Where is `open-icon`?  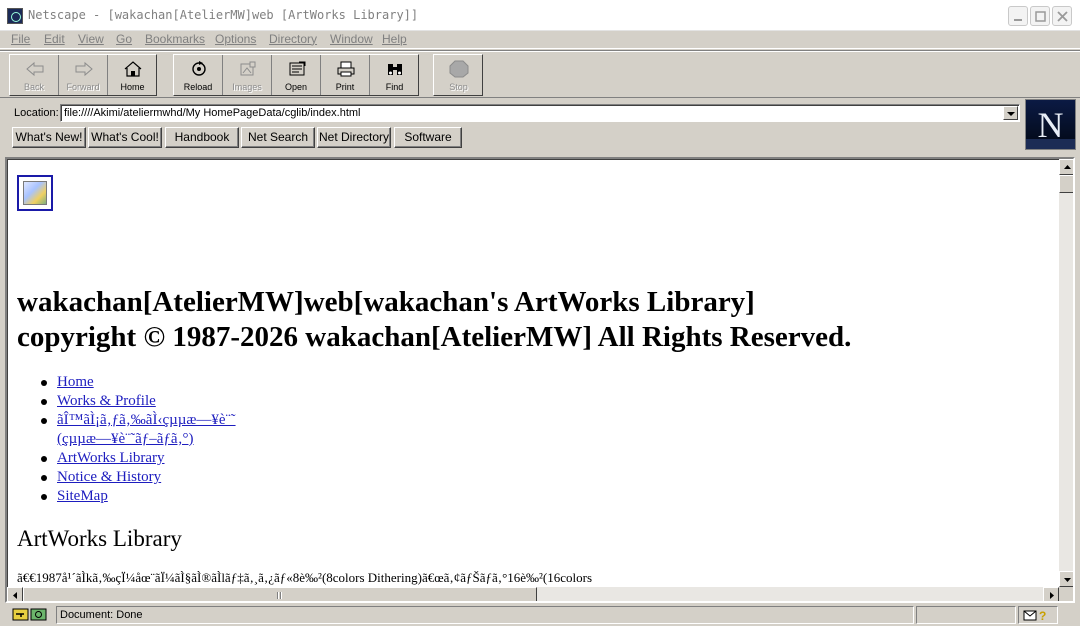
open-icon is located at coordinates (297, 68).